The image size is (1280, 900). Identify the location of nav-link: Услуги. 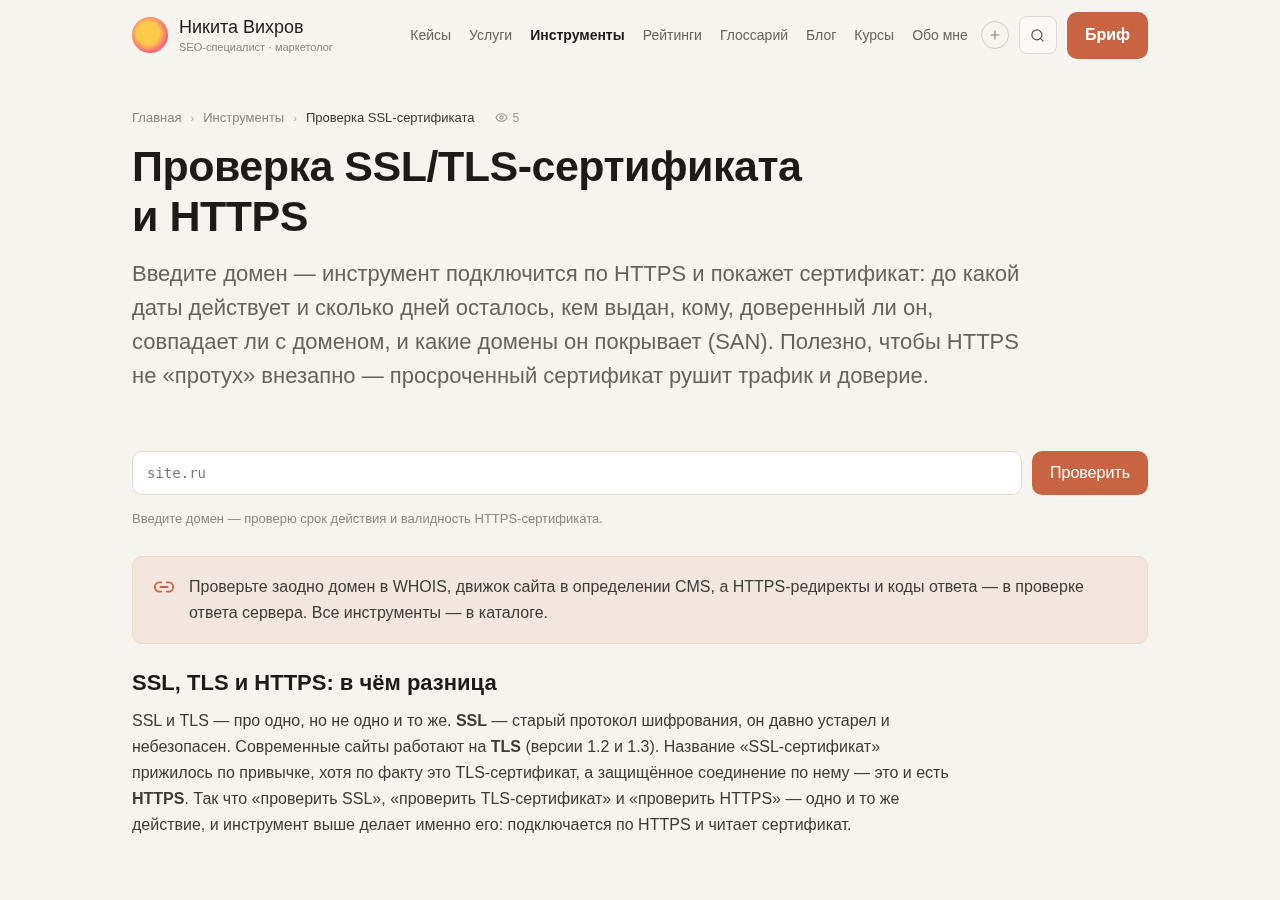
(491, 35).